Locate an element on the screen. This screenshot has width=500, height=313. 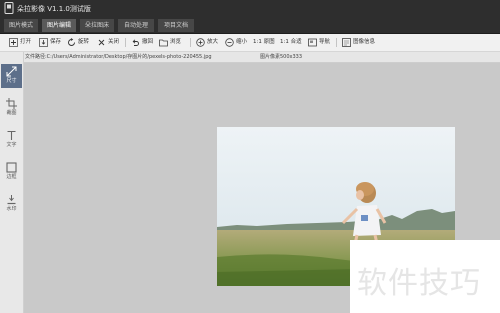
plus-icon is located at coordinates (13, 42).